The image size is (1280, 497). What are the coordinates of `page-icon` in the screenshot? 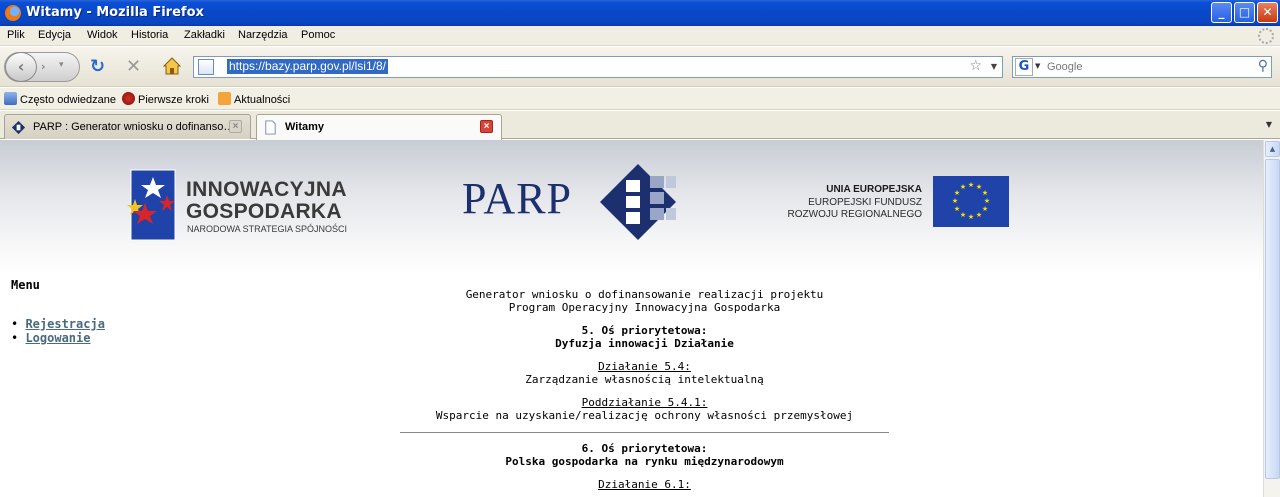 It's located at (270, 127).